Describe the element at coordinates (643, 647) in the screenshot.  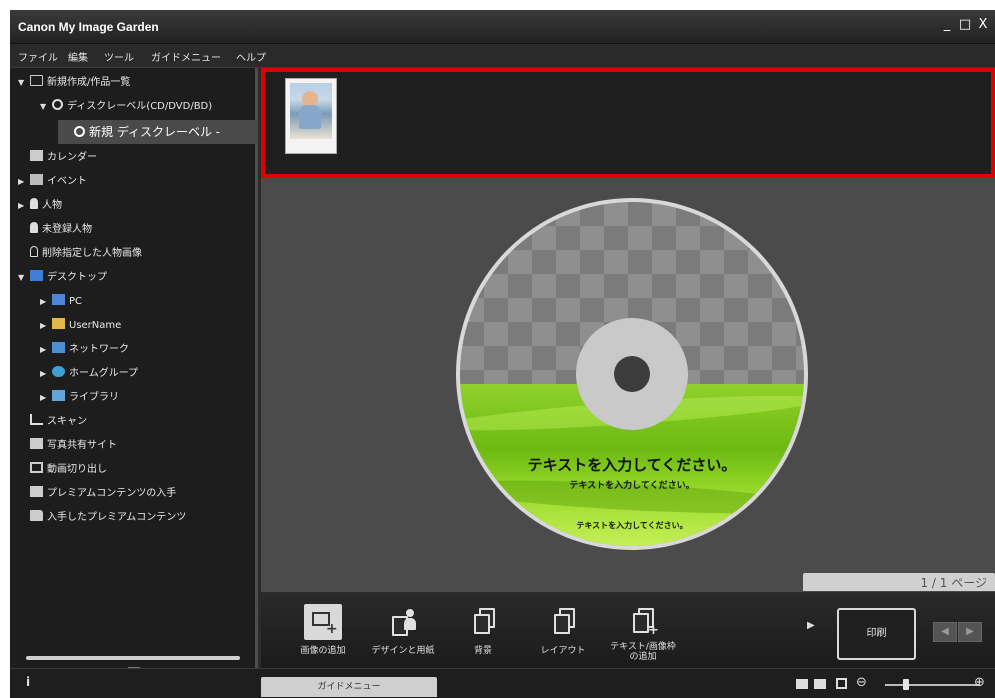
I see `add-frame-label-1: テキスト/画像枠` at that location.